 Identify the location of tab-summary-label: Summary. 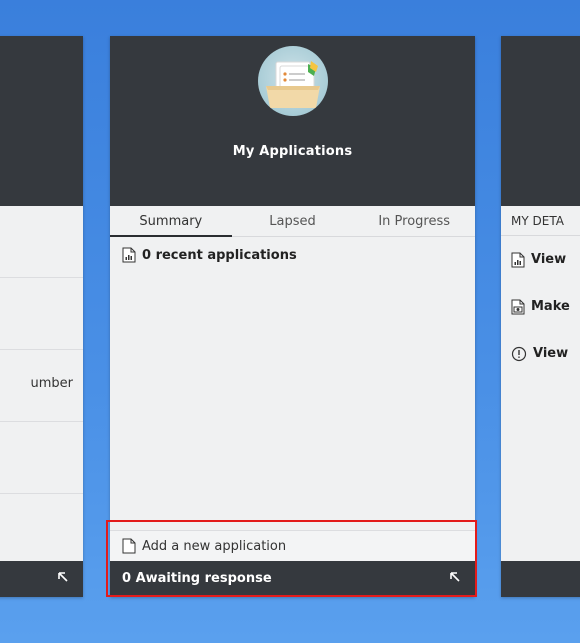
(171, 221).